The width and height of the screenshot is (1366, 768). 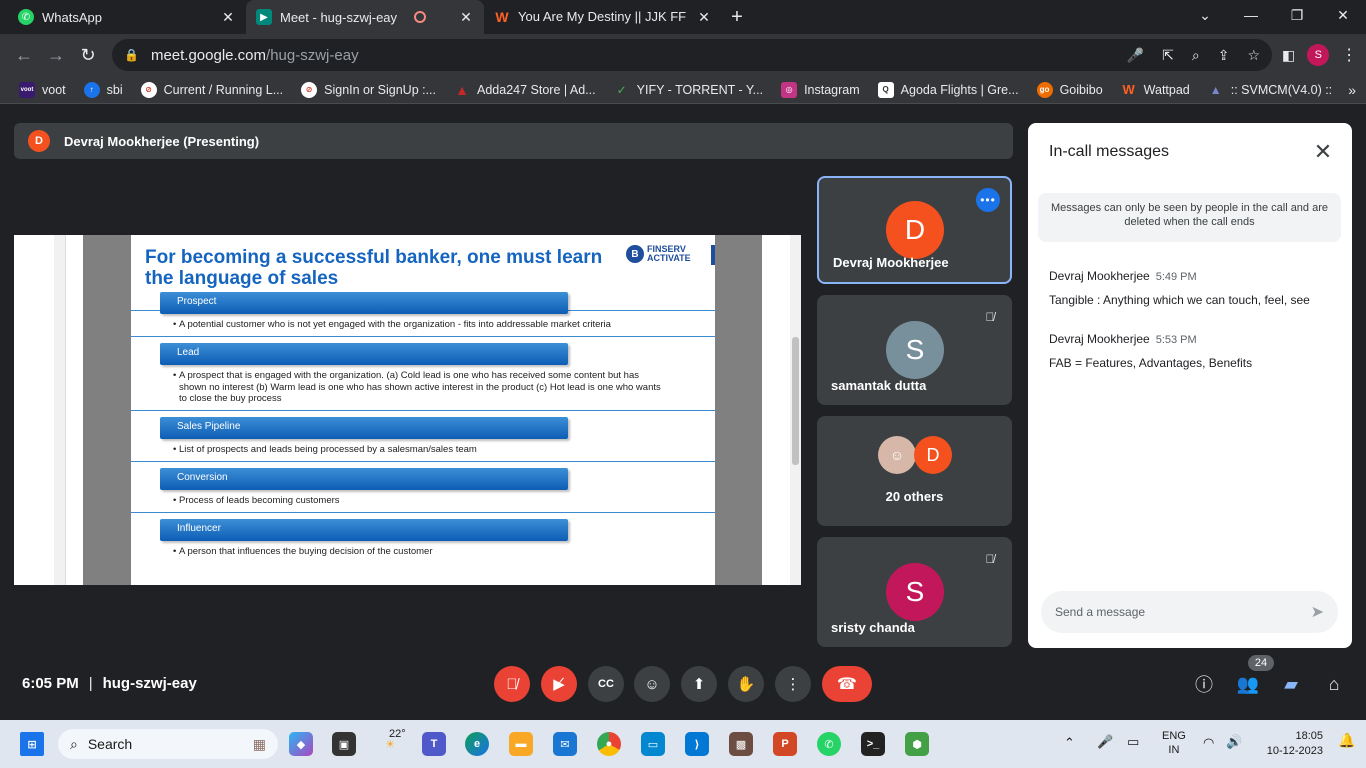 I want to click on bookmark-voot: voot voot, so click(x=42, y=89).